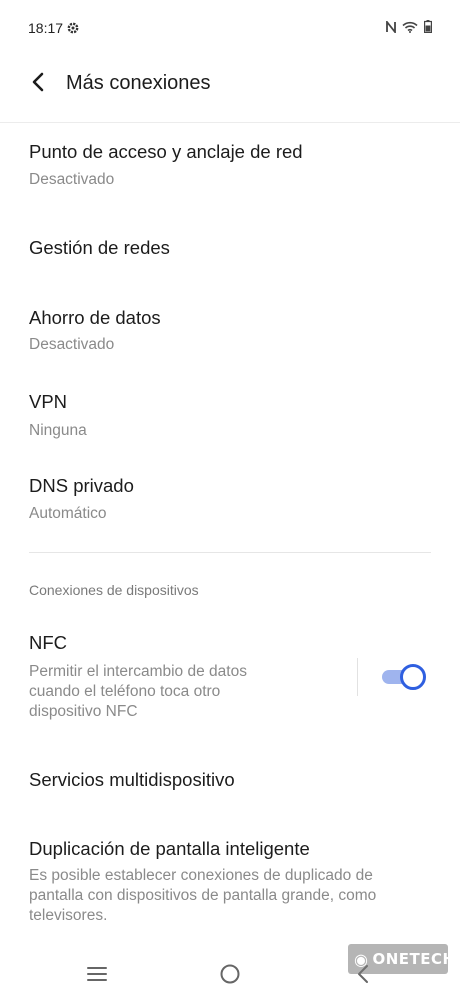 This screenshot has width=460, height=1000. What do you see at coordinates (230, 29) in the screenshot?
I see `status-bar: 18:17` at bounding box center [230, 29].